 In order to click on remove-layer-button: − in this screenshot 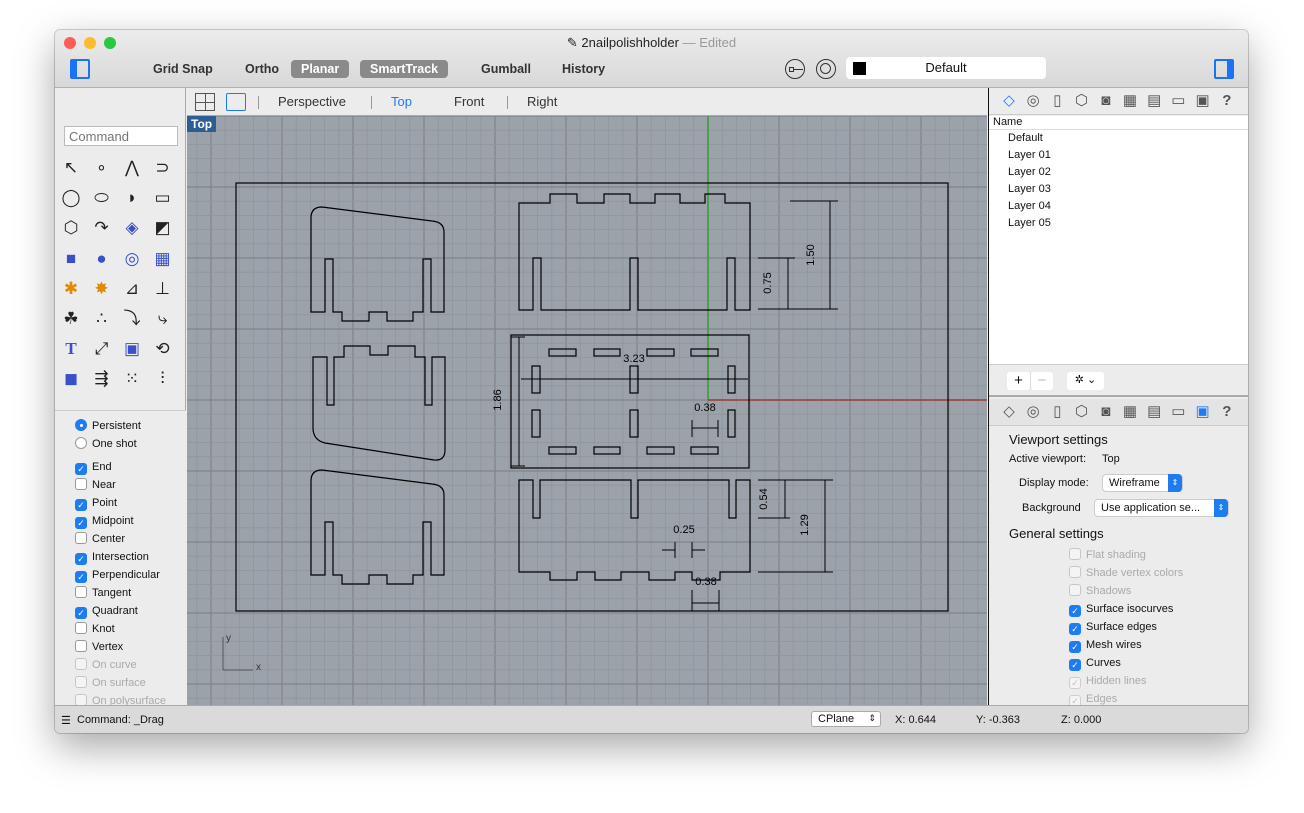, I will do `click(1041, 381)`.